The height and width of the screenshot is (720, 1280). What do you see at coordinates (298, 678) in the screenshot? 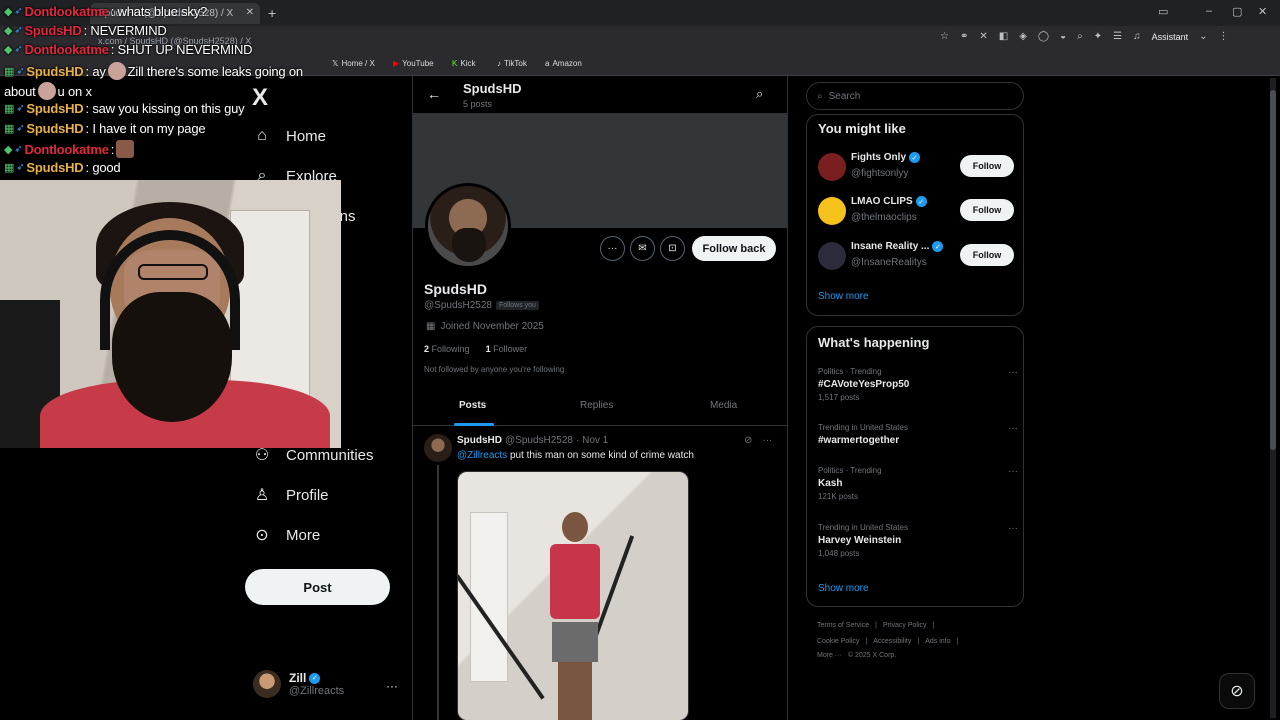
I see `account-name: Zill` at bounding box center [298, 678].